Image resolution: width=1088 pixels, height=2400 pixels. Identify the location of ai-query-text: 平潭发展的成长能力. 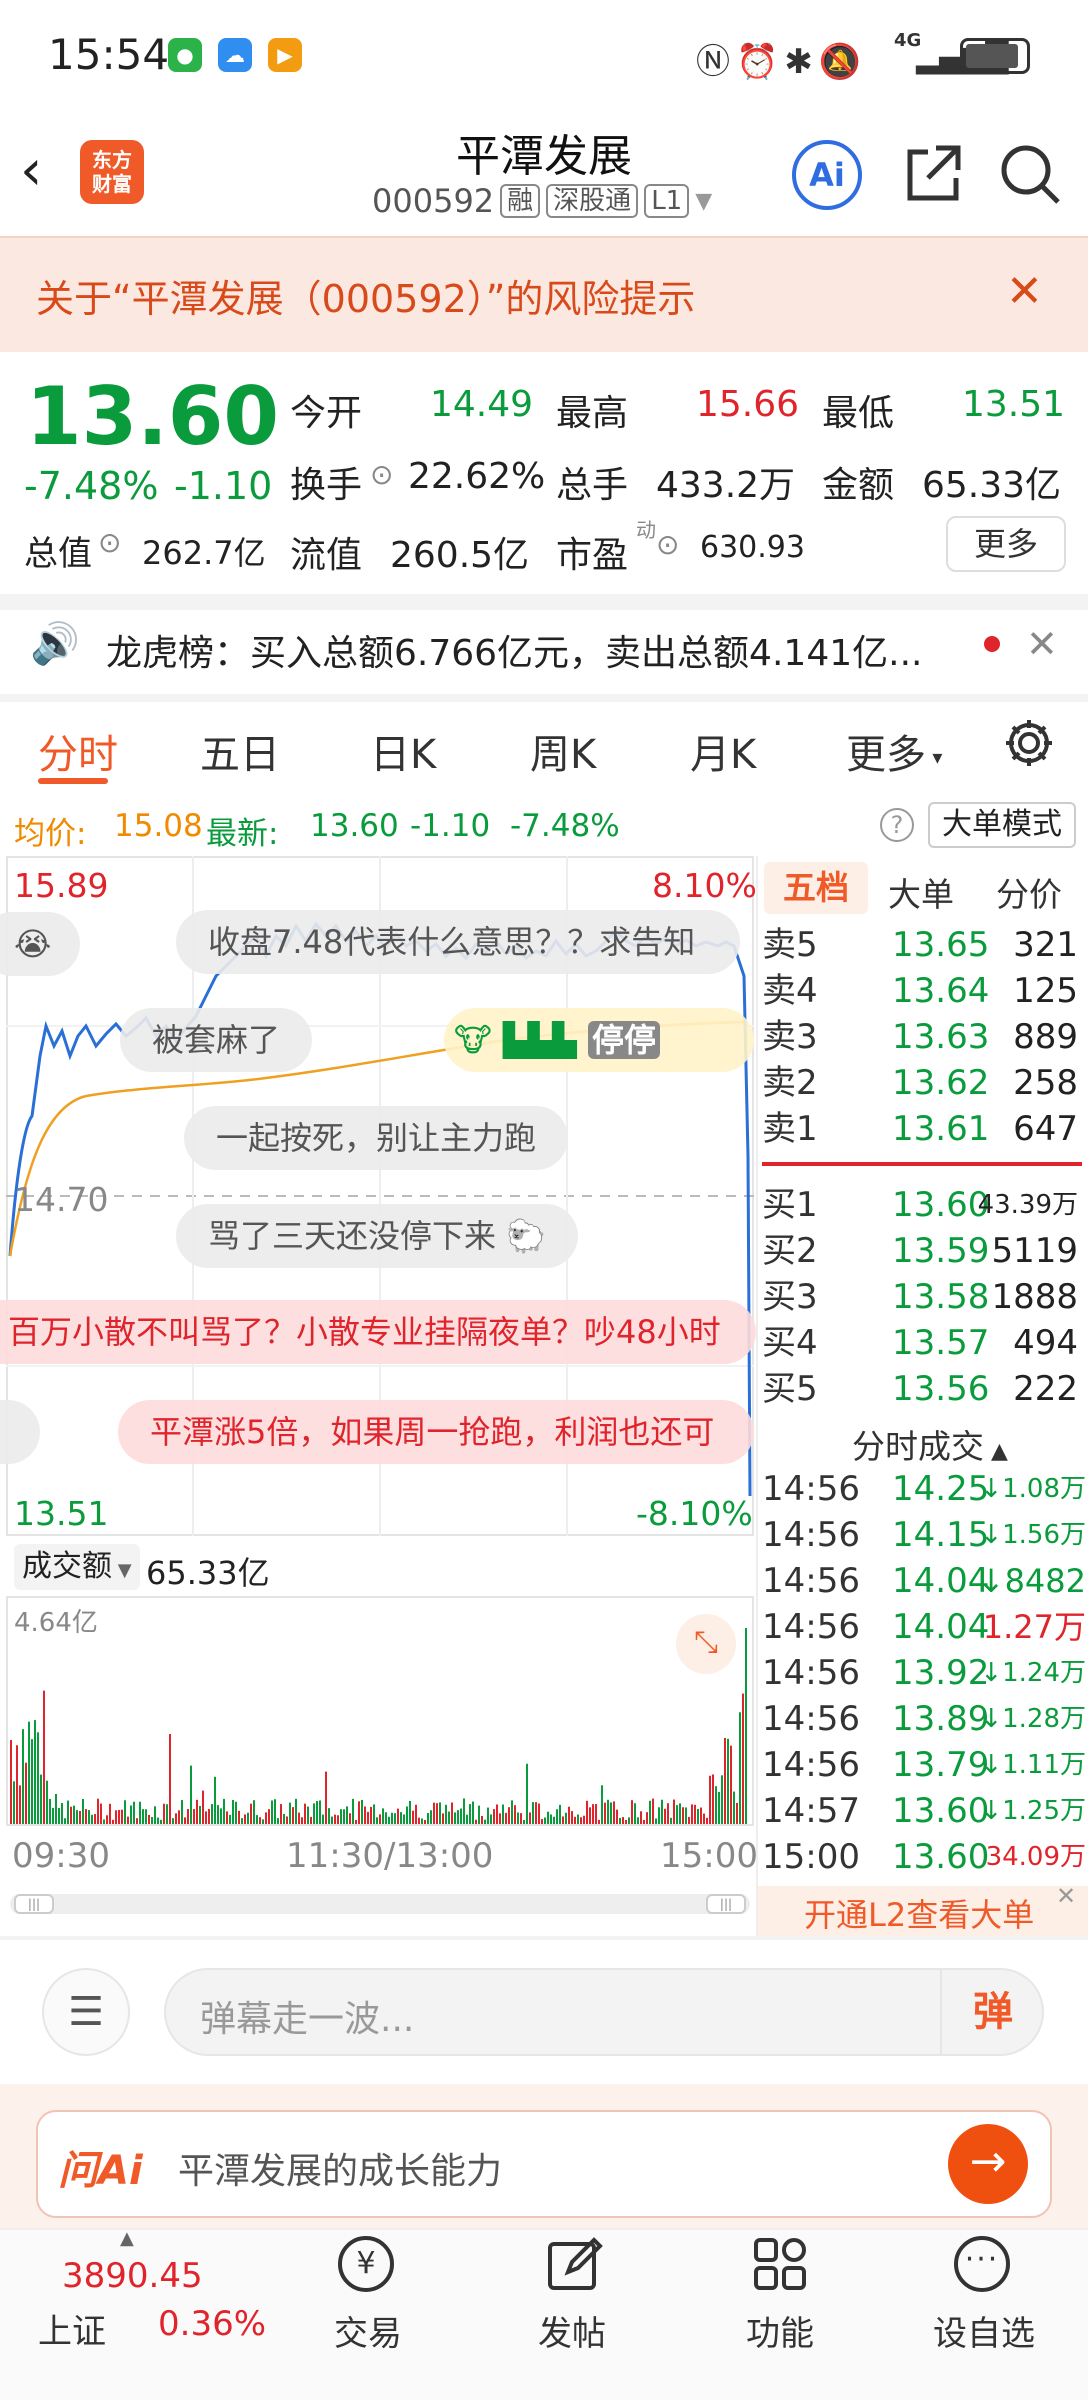
(340, 2168).